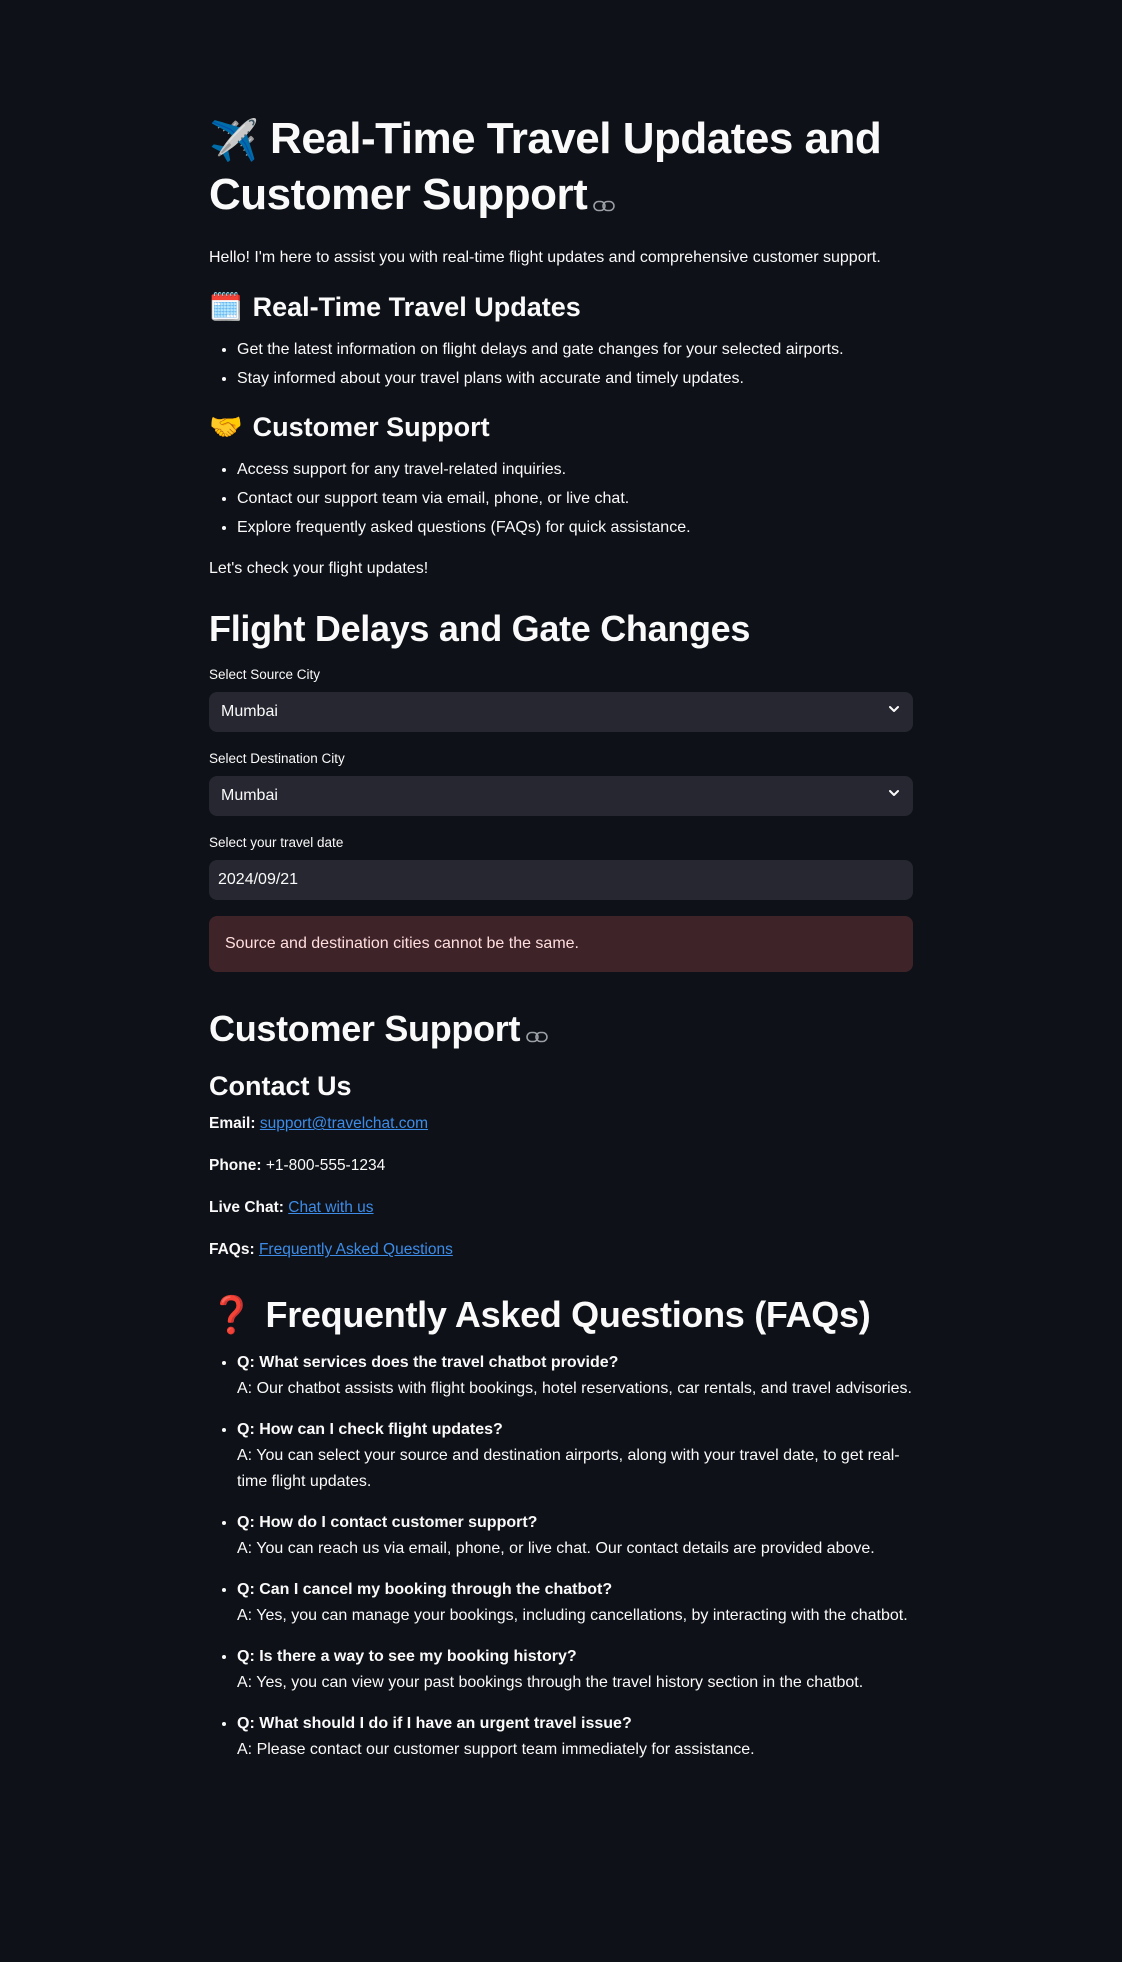  Describe the element at coordinates (416, 306) in the screenshot. I see `updates-heading-text: Real-Time Travel Updates` at that location.